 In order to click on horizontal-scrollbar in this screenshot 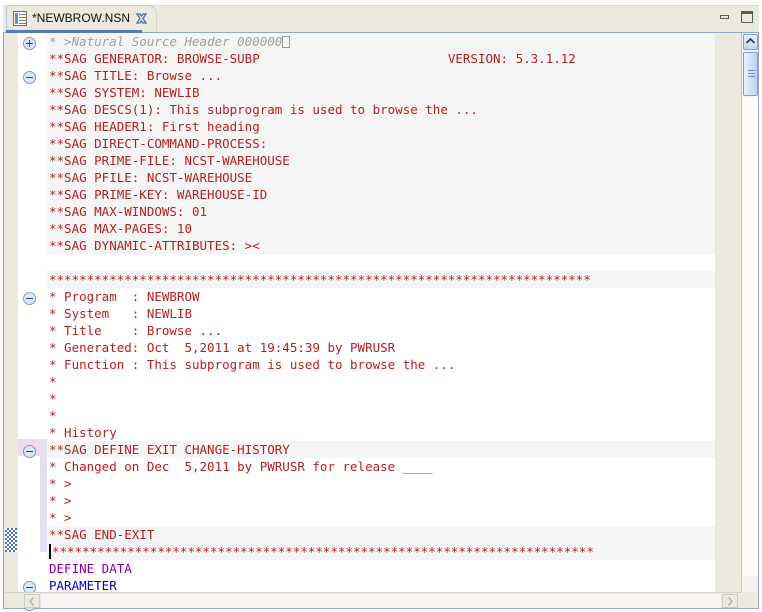, I will do `click(381, 600)`.